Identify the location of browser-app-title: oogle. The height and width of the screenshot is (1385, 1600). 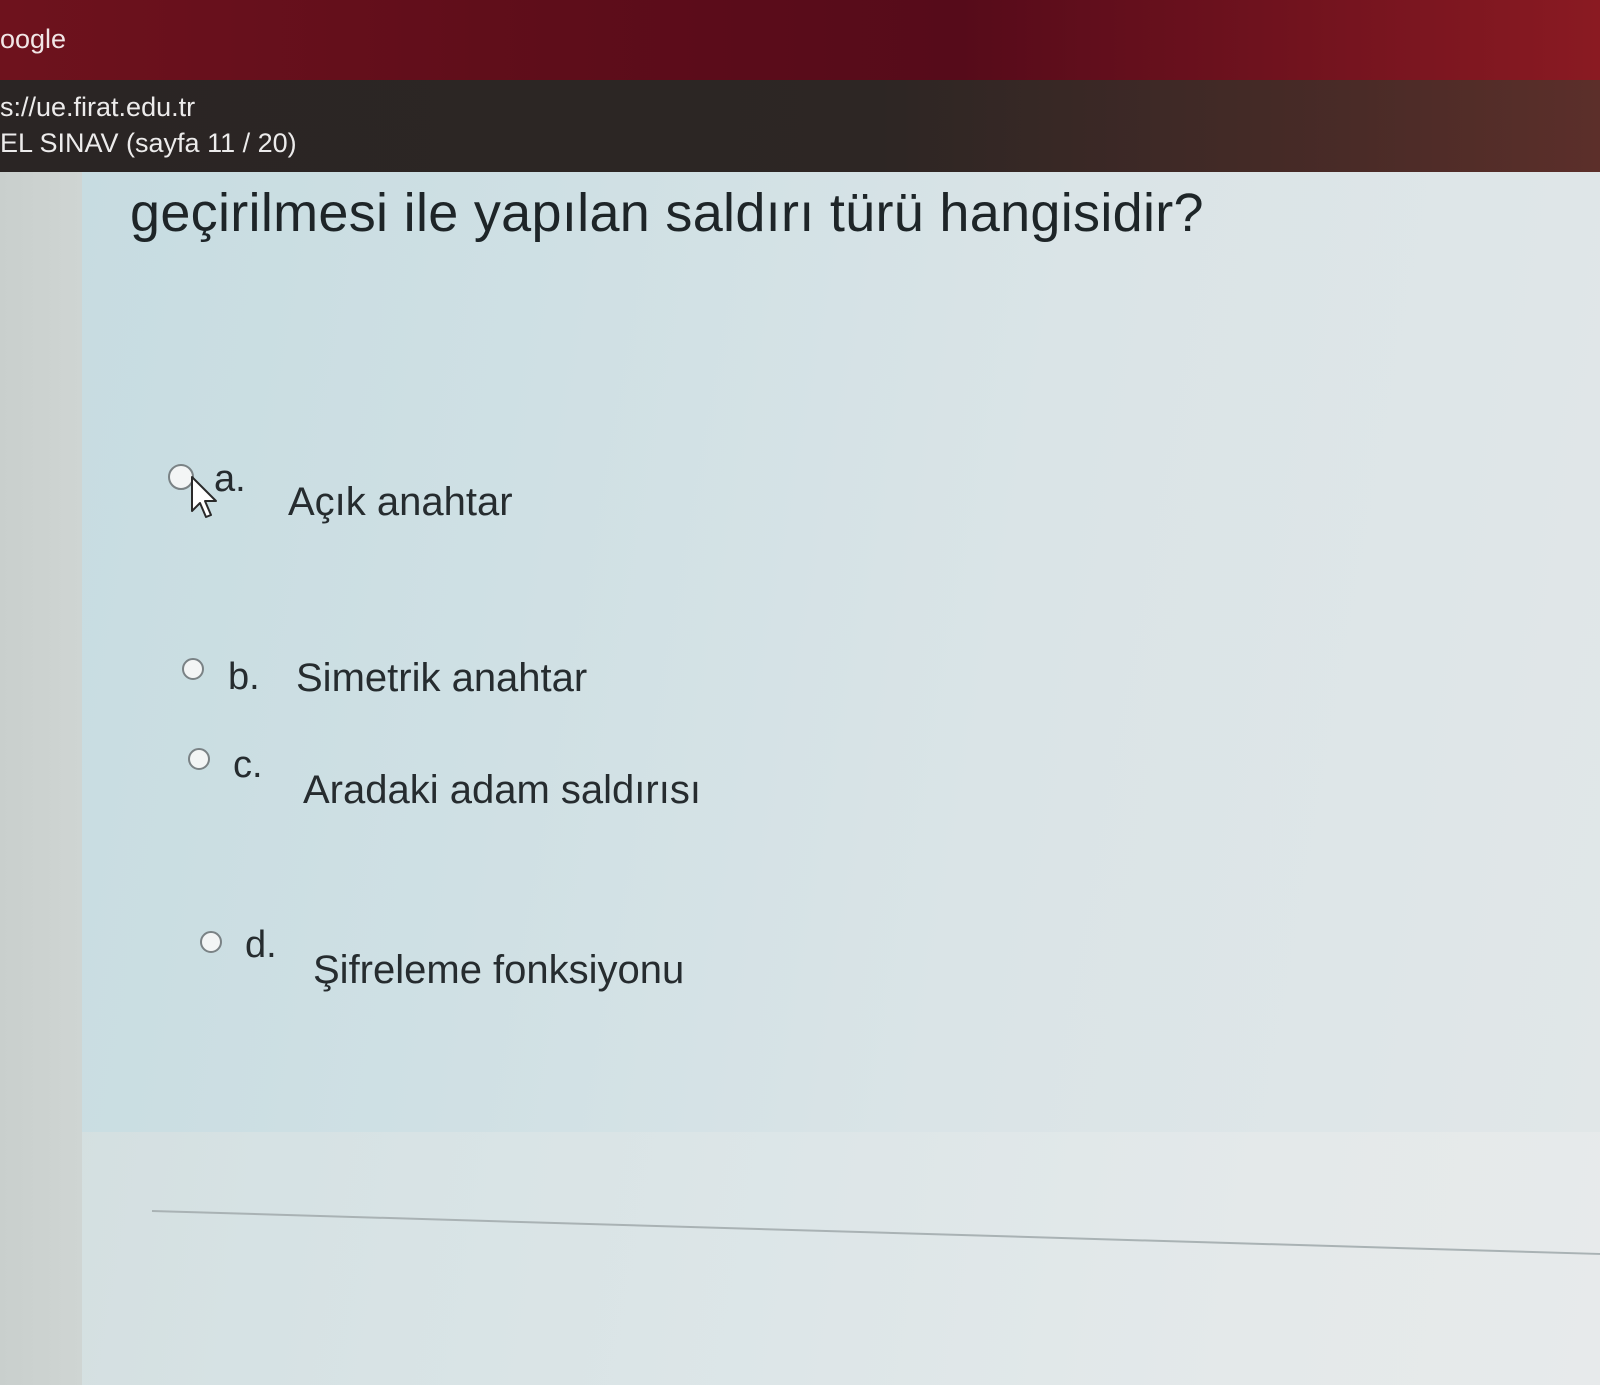
(33, 39).